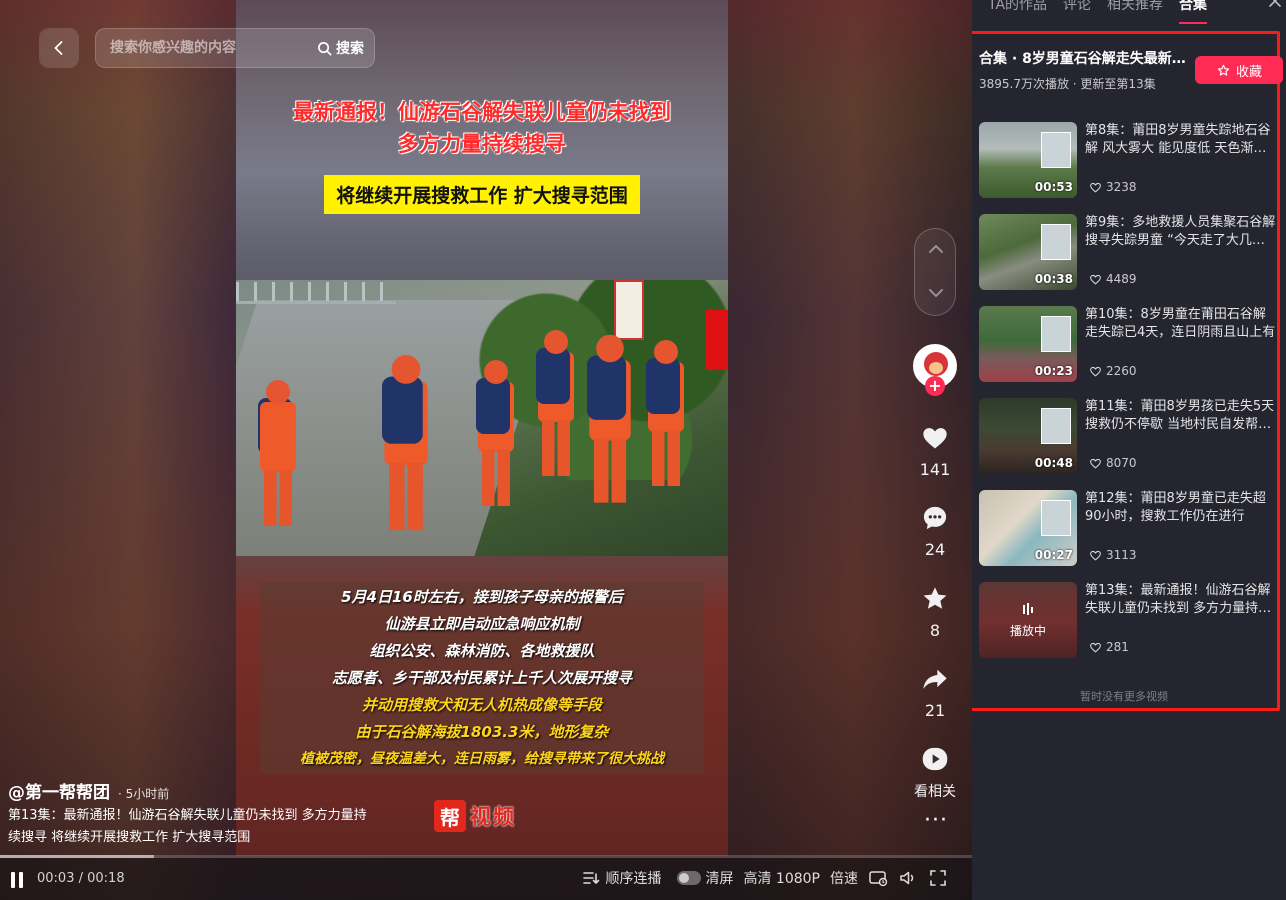  I want to click on scene-sign, so click(629, 310).